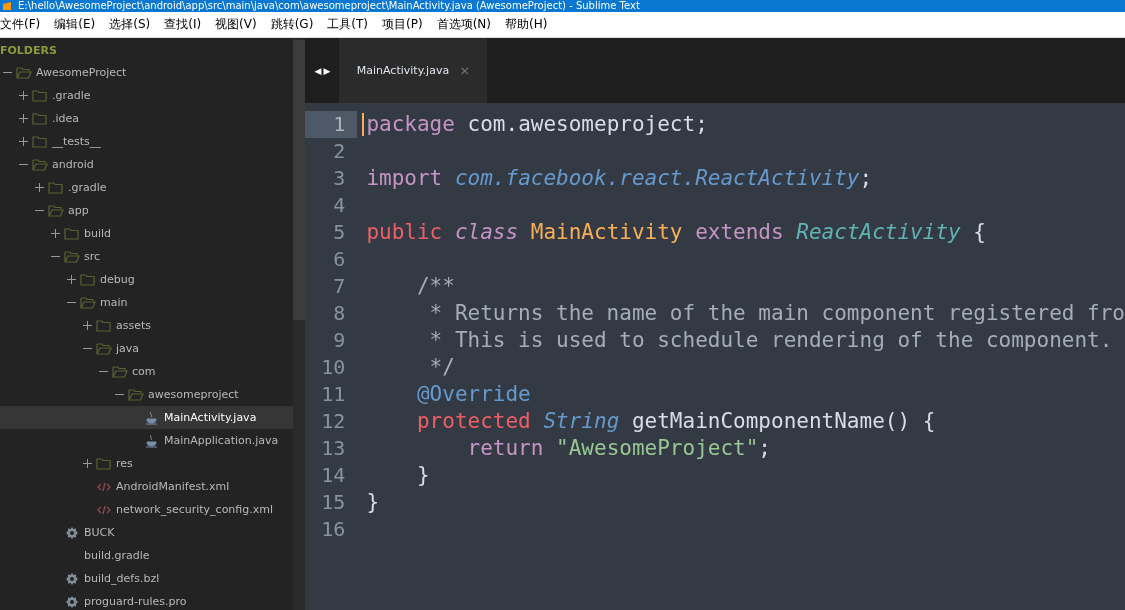 Image resolution: width=1125 pixels, height=610 pixels. What do you see at coordinates (186, 24) in the screenshot?
I see `menu-item: 查找(I)` at bounding box center [186, 24].